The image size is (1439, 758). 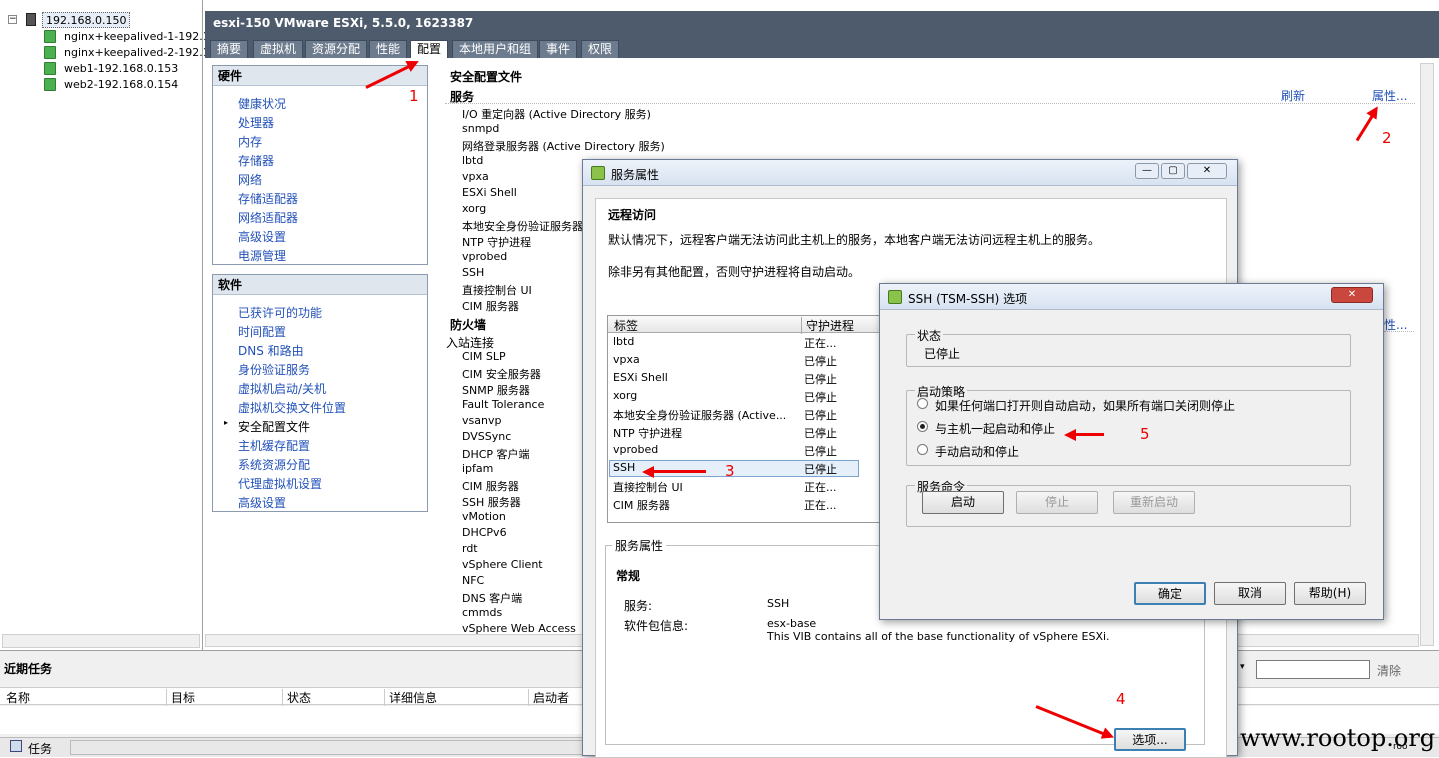 What do you see at coordinates (1427, 354) in the screenshot?
I see `main-vscrollbar` at bounding box center [1427, 354].